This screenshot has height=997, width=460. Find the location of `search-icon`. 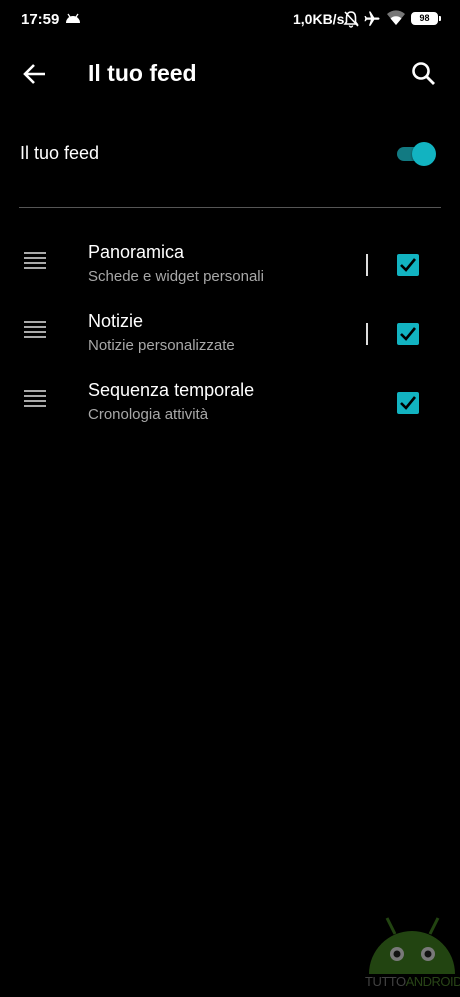

search-icon is located at coordinates (424, 74).